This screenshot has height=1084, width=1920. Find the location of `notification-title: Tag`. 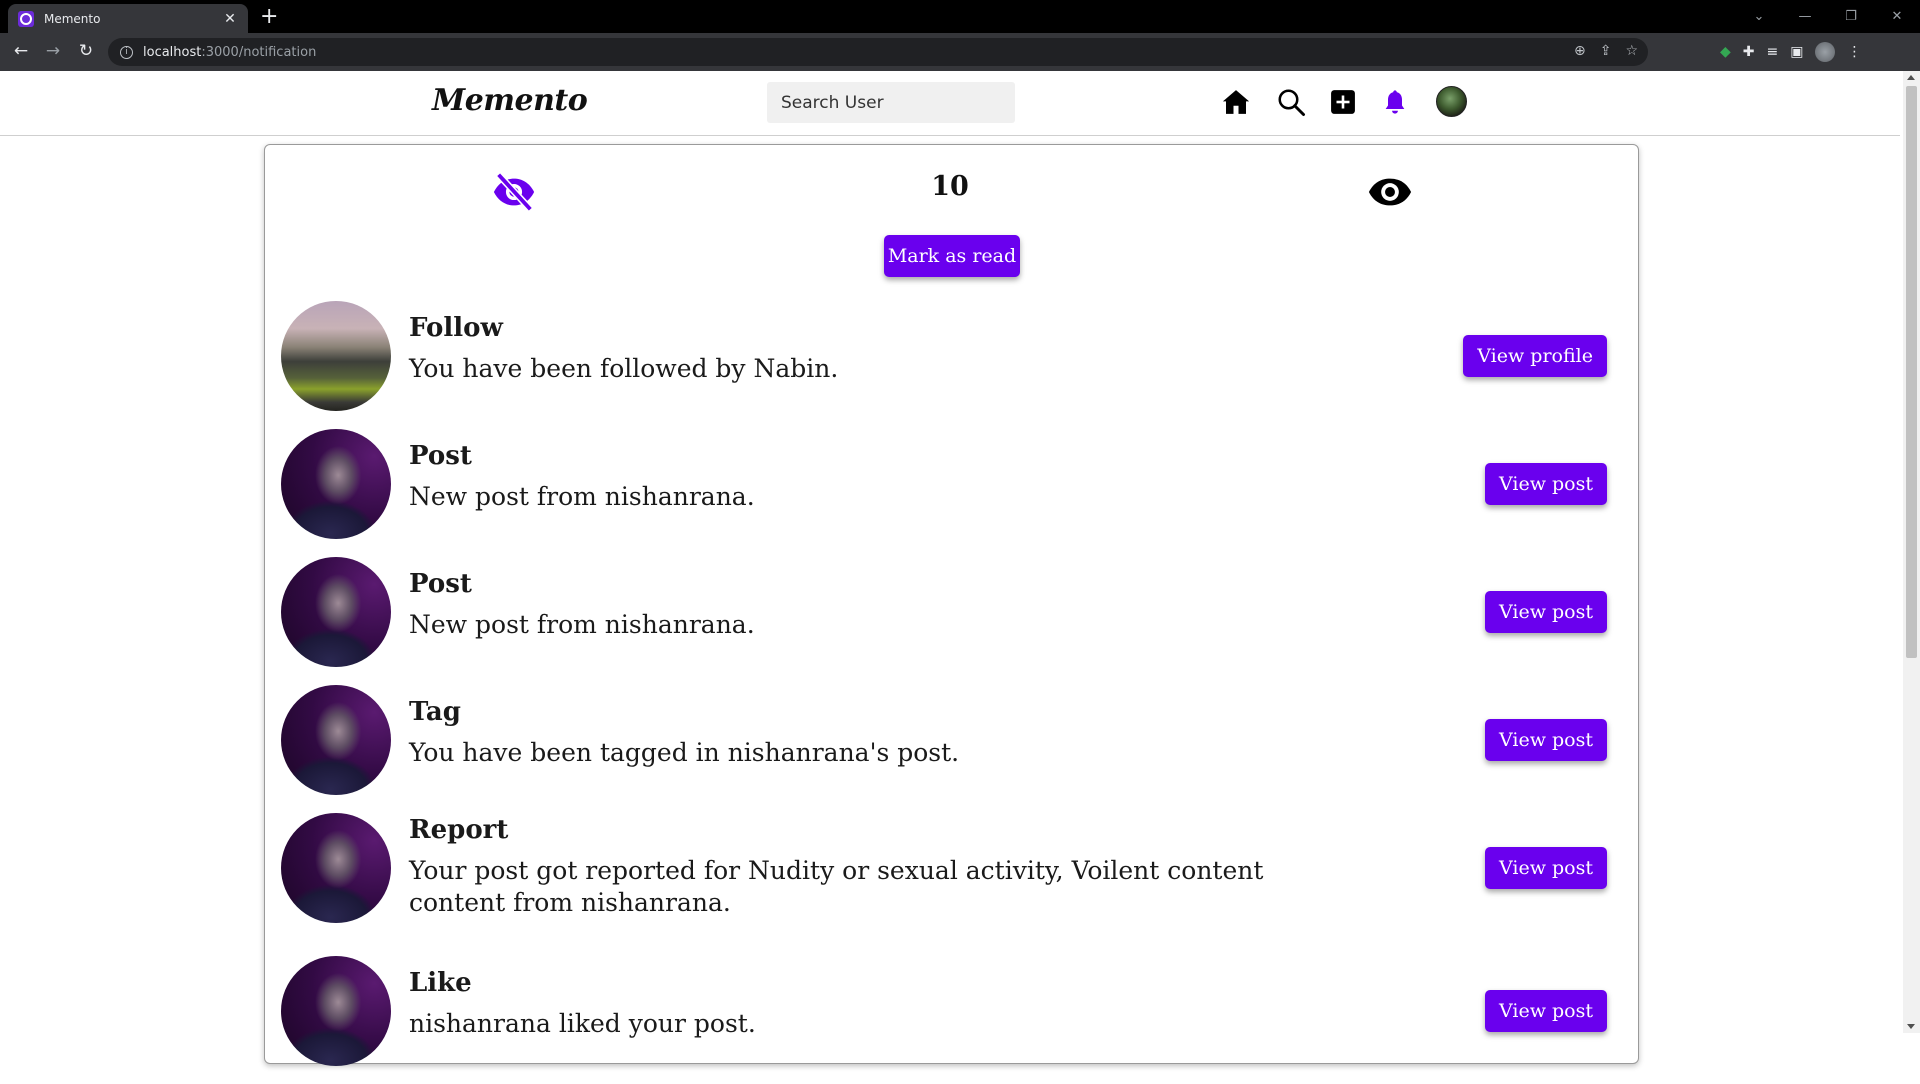

notification-title: Tag is located at coordinates (435, 712).